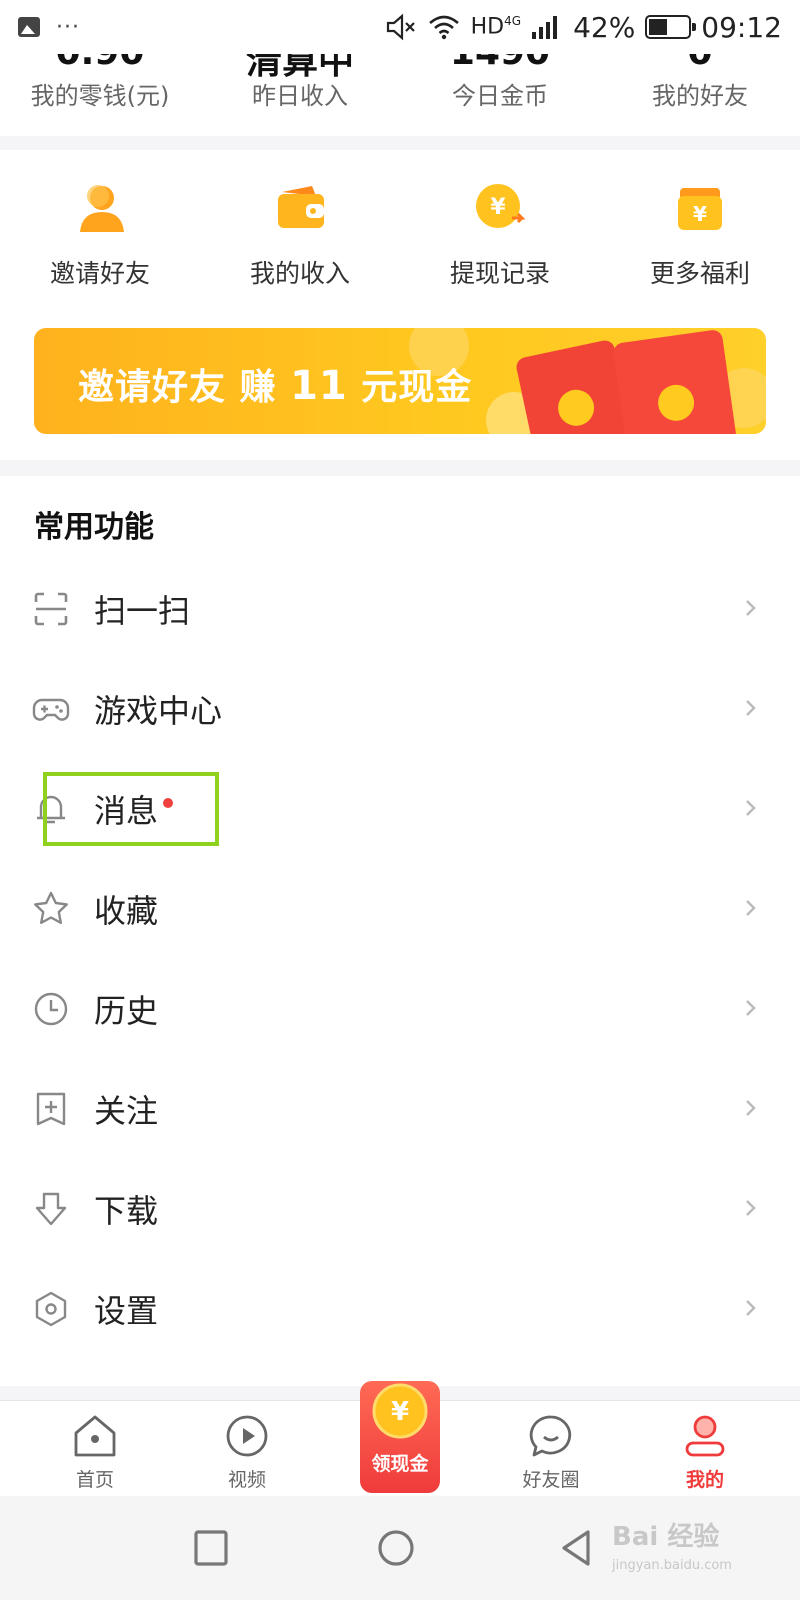  I want to click on watermark-text: Bai 经验, so click(666, 1537).